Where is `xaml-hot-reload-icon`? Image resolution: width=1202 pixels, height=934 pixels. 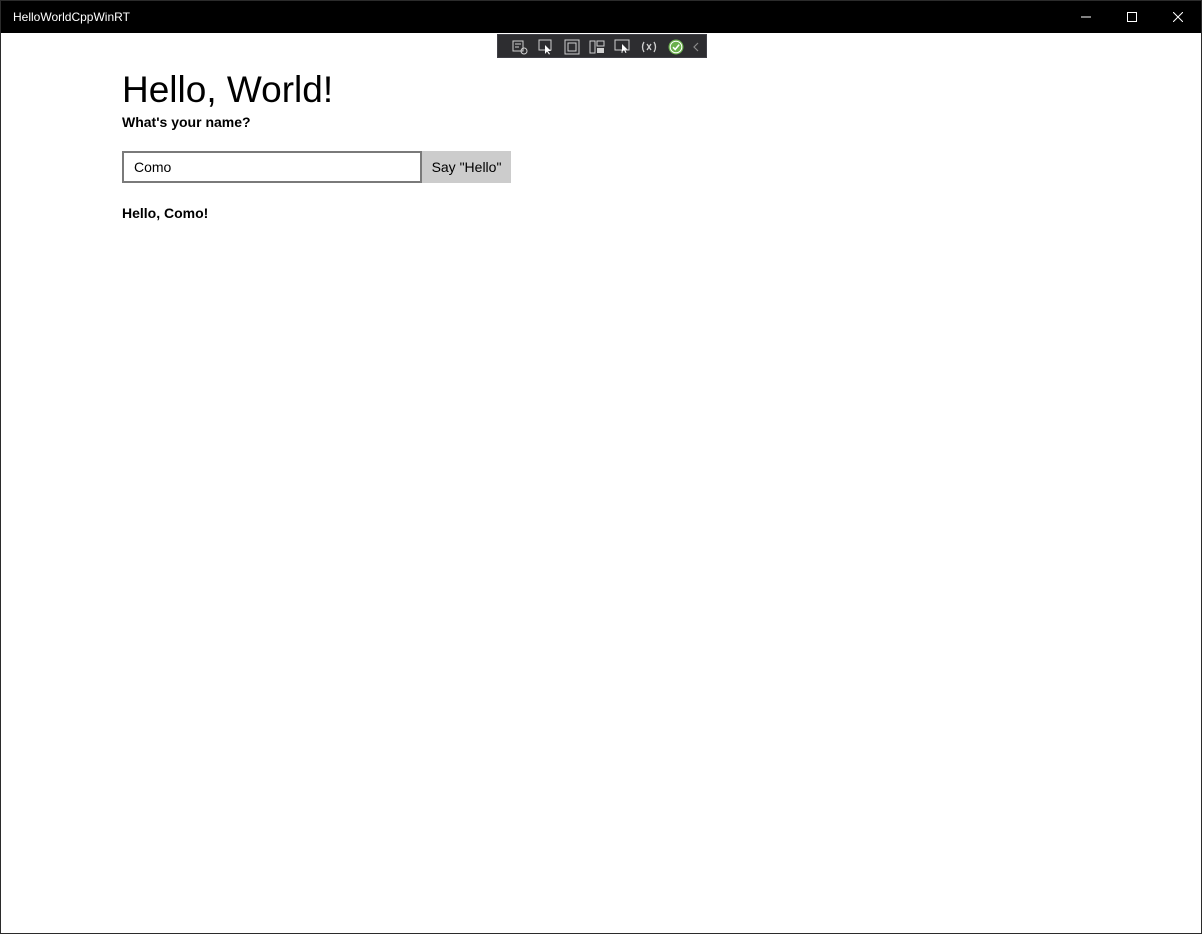 xaml-hot-reload-icon is located at coordinates (649, 47).